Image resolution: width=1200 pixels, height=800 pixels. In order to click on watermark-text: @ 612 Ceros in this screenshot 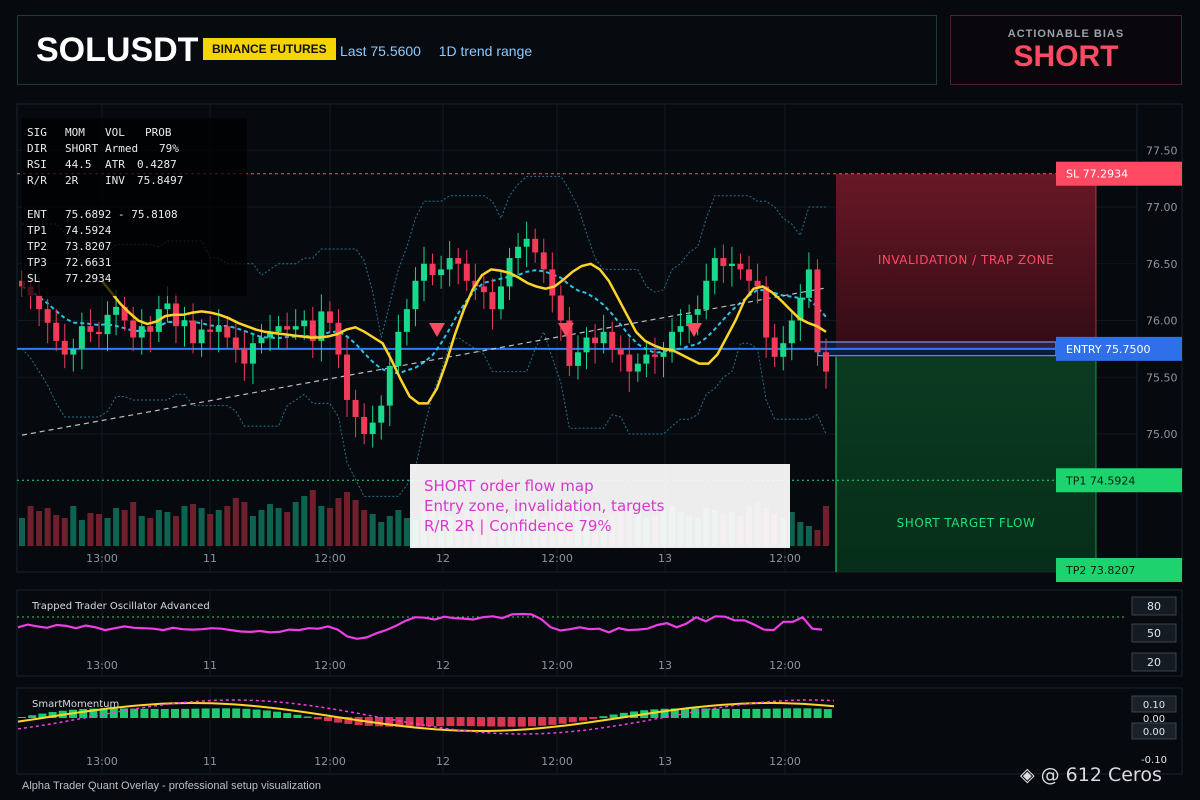, I will do `click(1101, 775)`.